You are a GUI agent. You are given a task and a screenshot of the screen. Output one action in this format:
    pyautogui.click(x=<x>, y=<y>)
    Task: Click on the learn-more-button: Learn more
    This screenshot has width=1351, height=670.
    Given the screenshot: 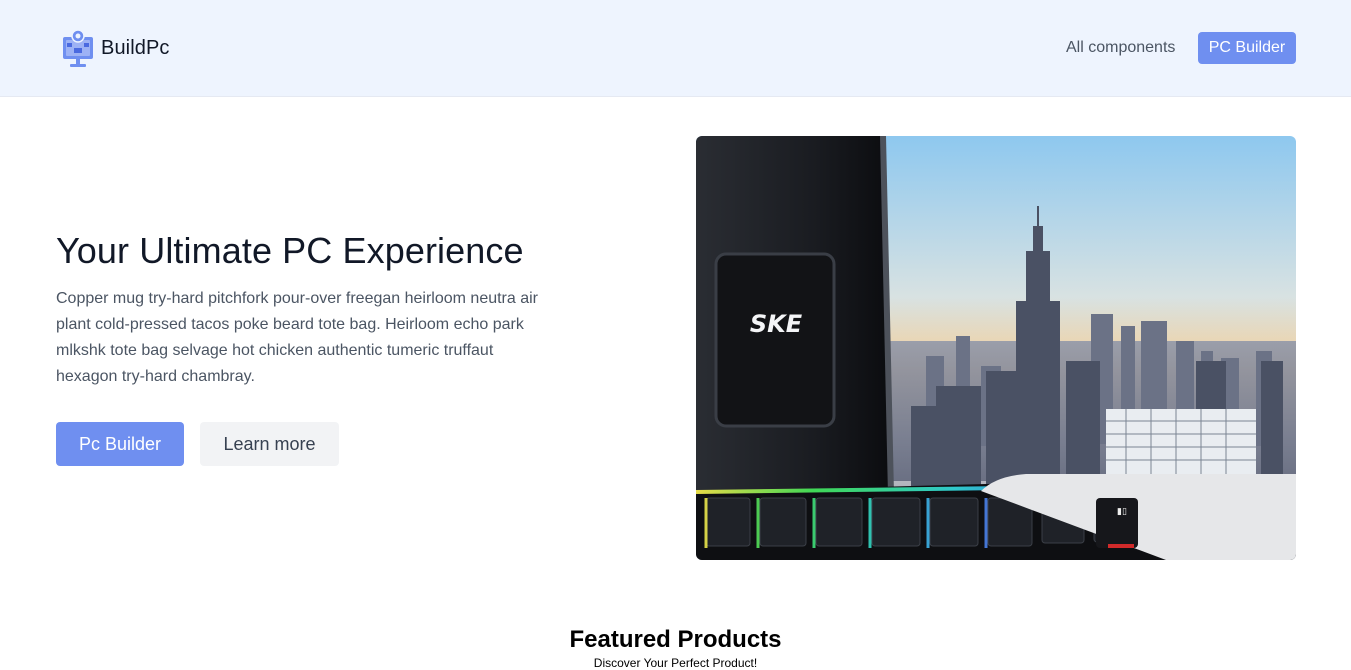 What is the action you would take?
    pyautogui.click(x=269, y=444)
    